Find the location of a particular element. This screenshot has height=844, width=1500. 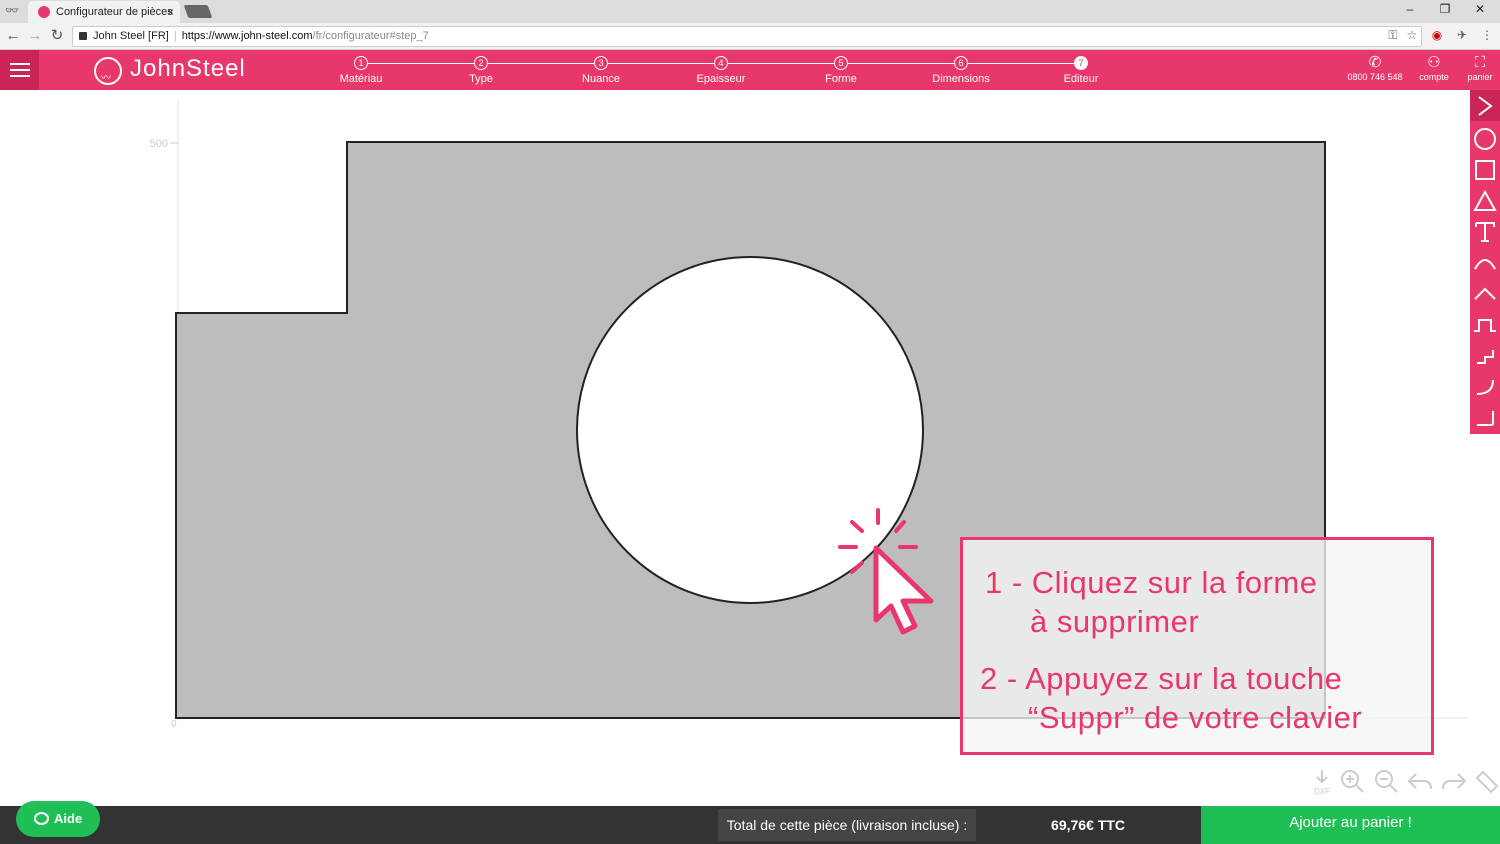

triangle-icon is located at coordinates (1485, 200).